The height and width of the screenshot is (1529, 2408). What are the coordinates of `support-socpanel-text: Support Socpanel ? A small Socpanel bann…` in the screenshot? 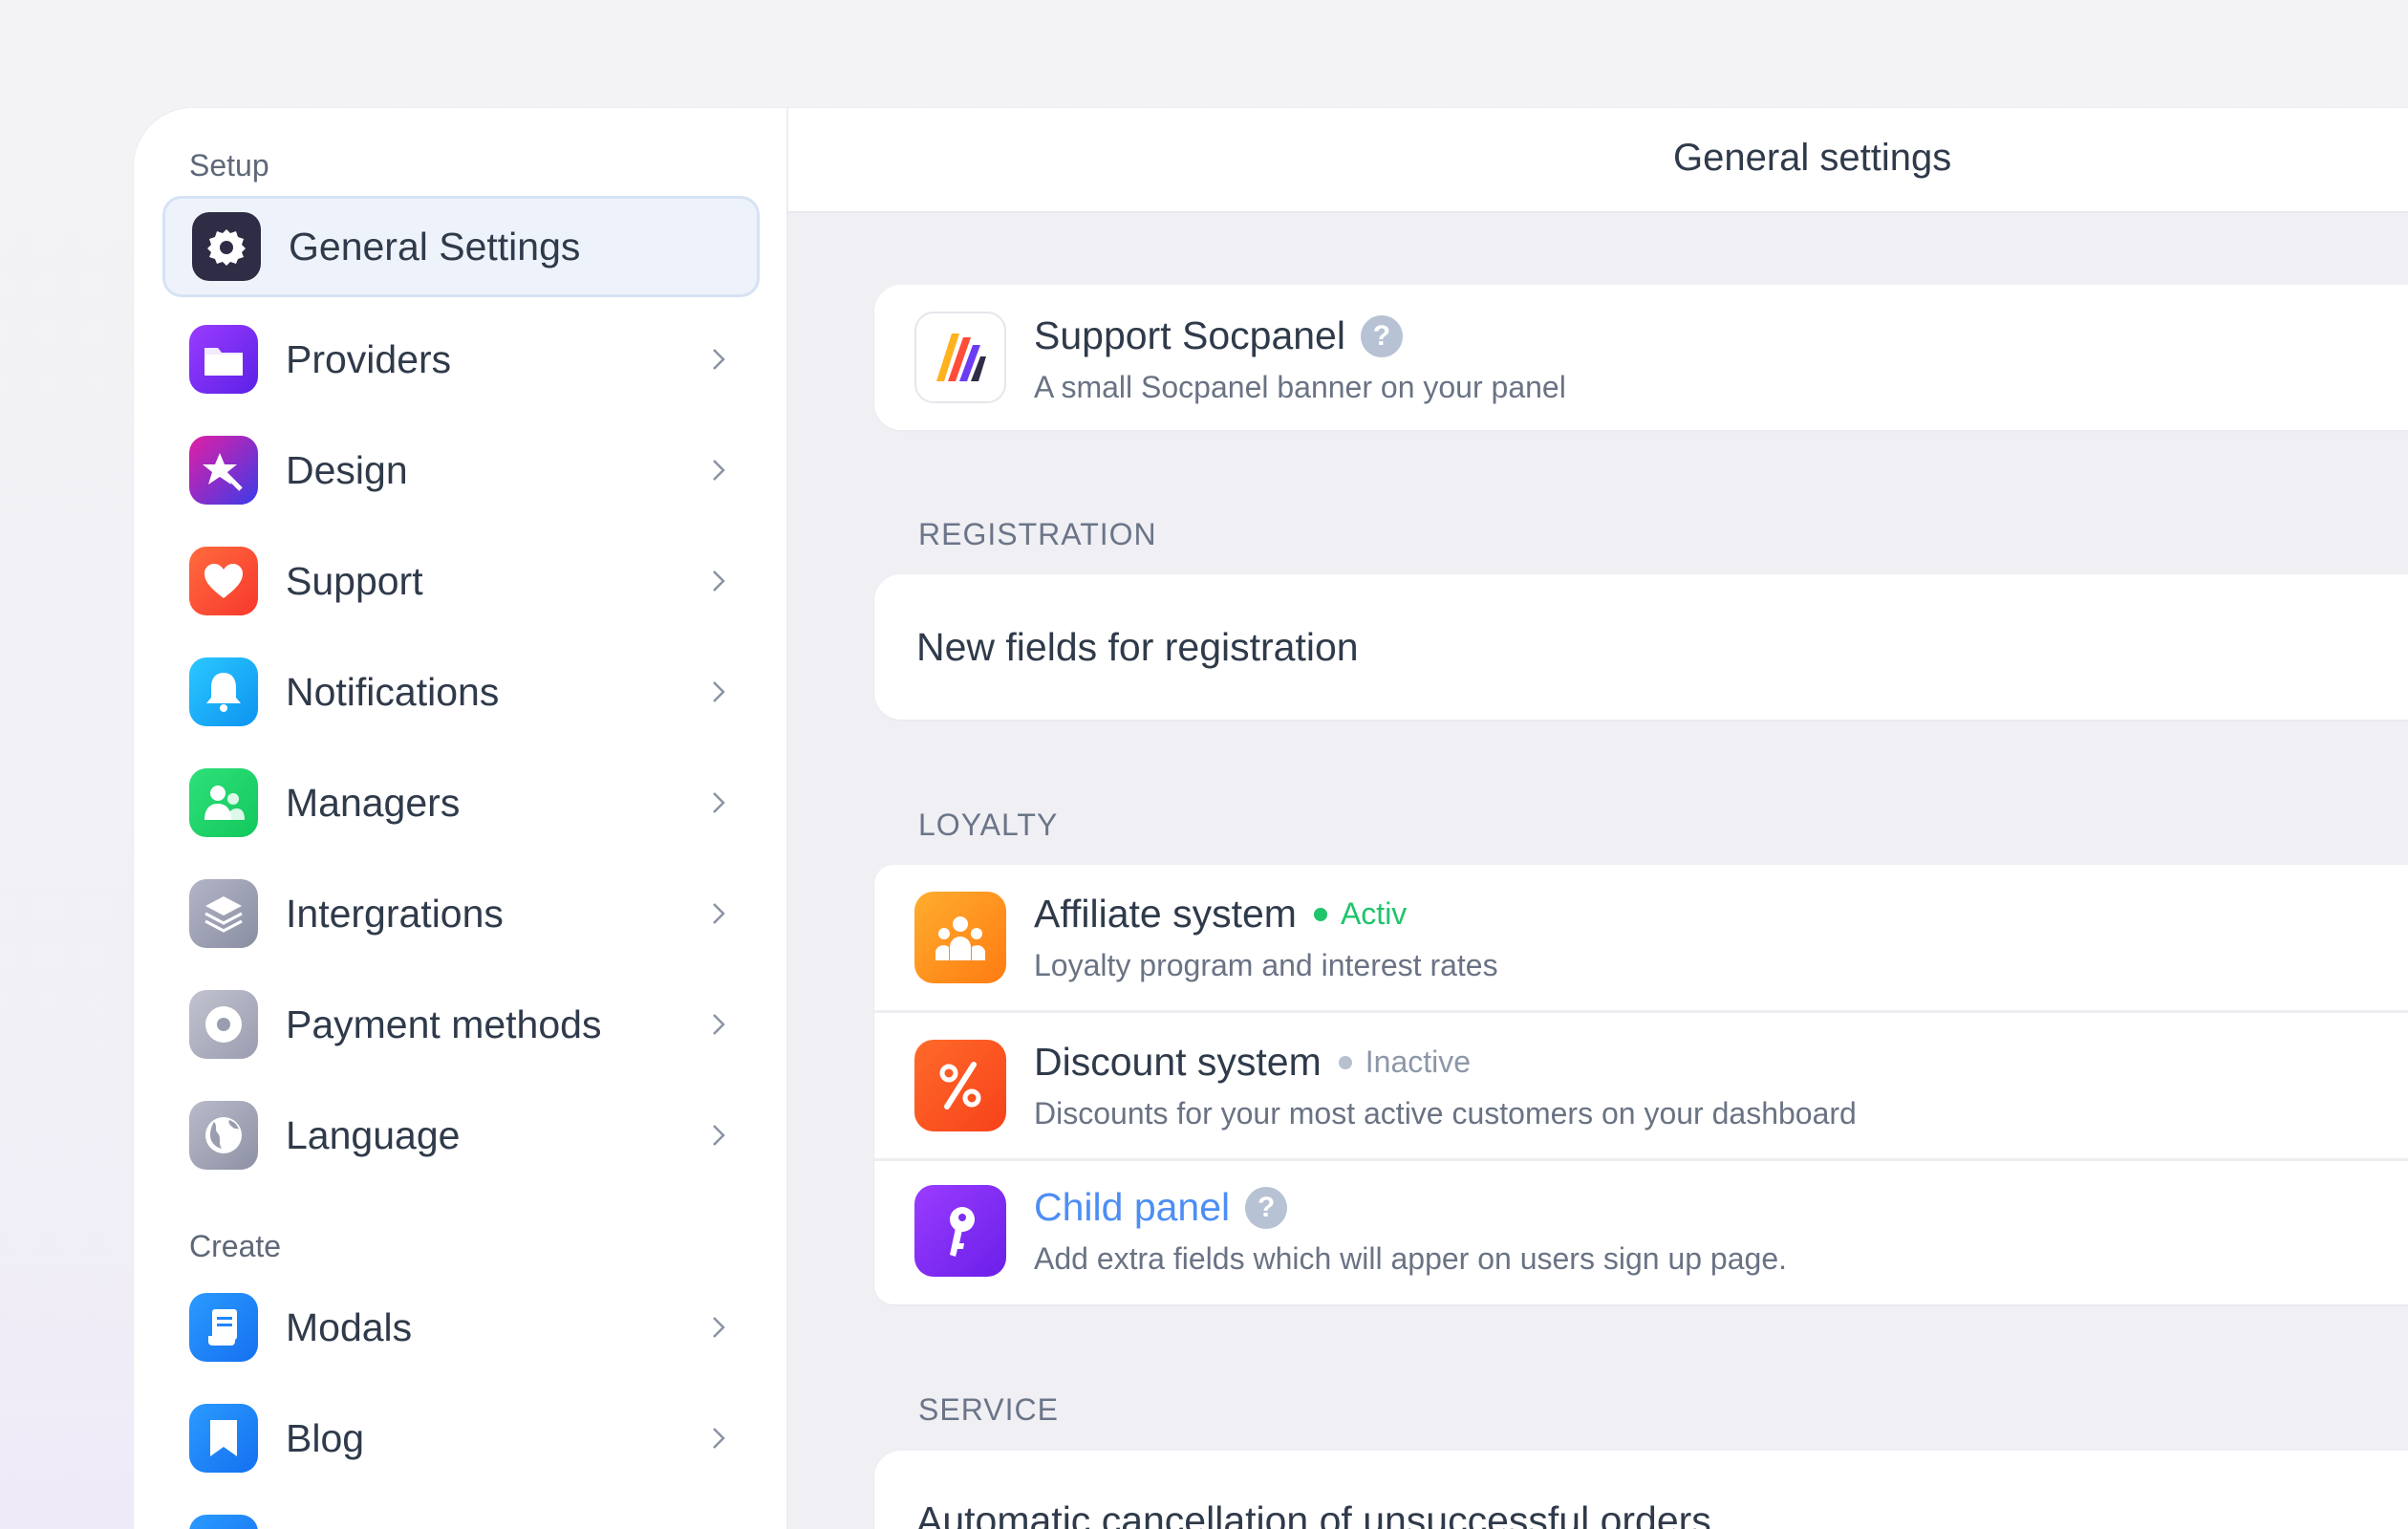 It's located at (1300, 359).